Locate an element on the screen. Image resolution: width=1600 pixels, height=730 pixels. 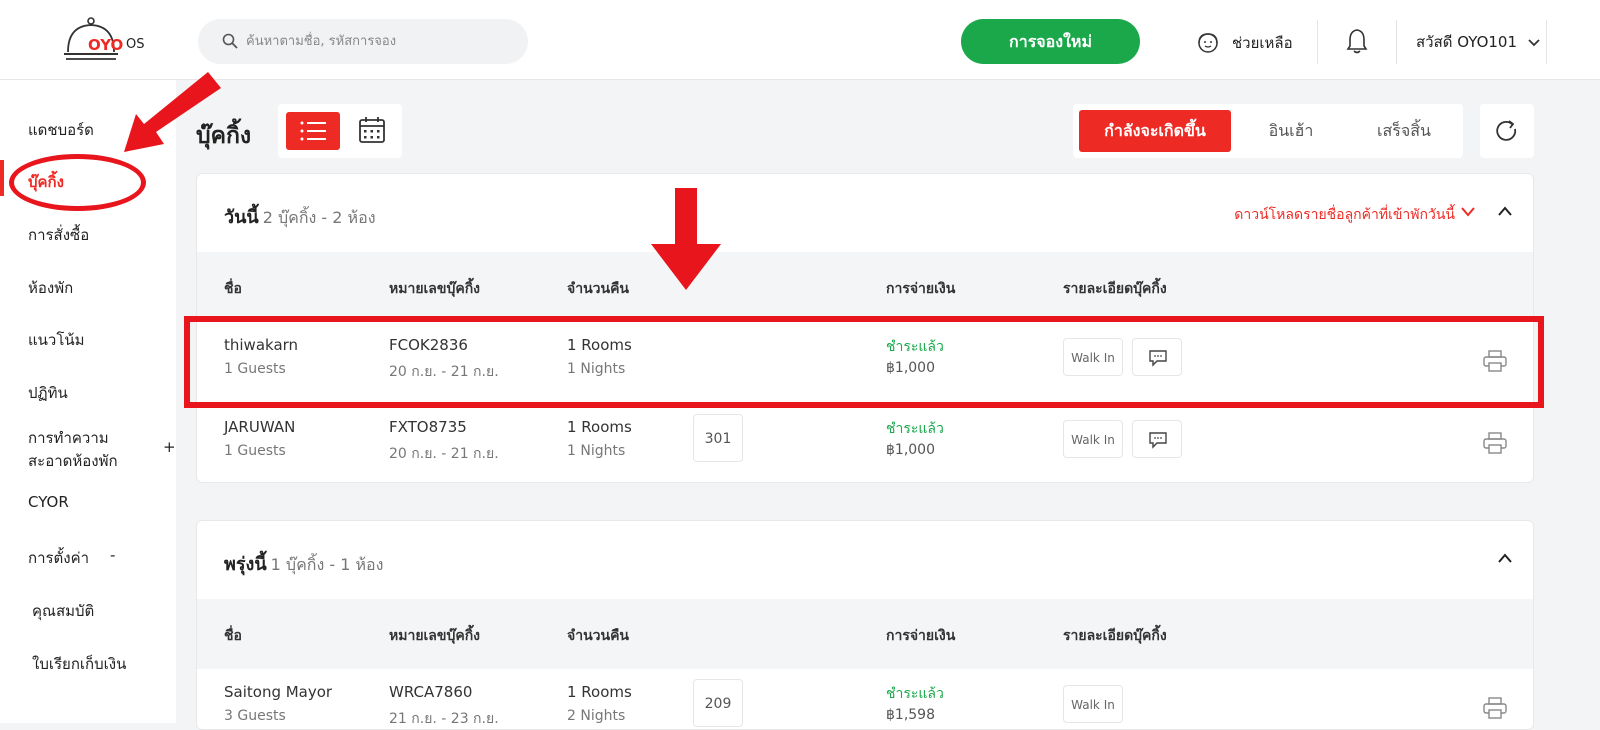
view-toggle is located at coordinates (340, 131).